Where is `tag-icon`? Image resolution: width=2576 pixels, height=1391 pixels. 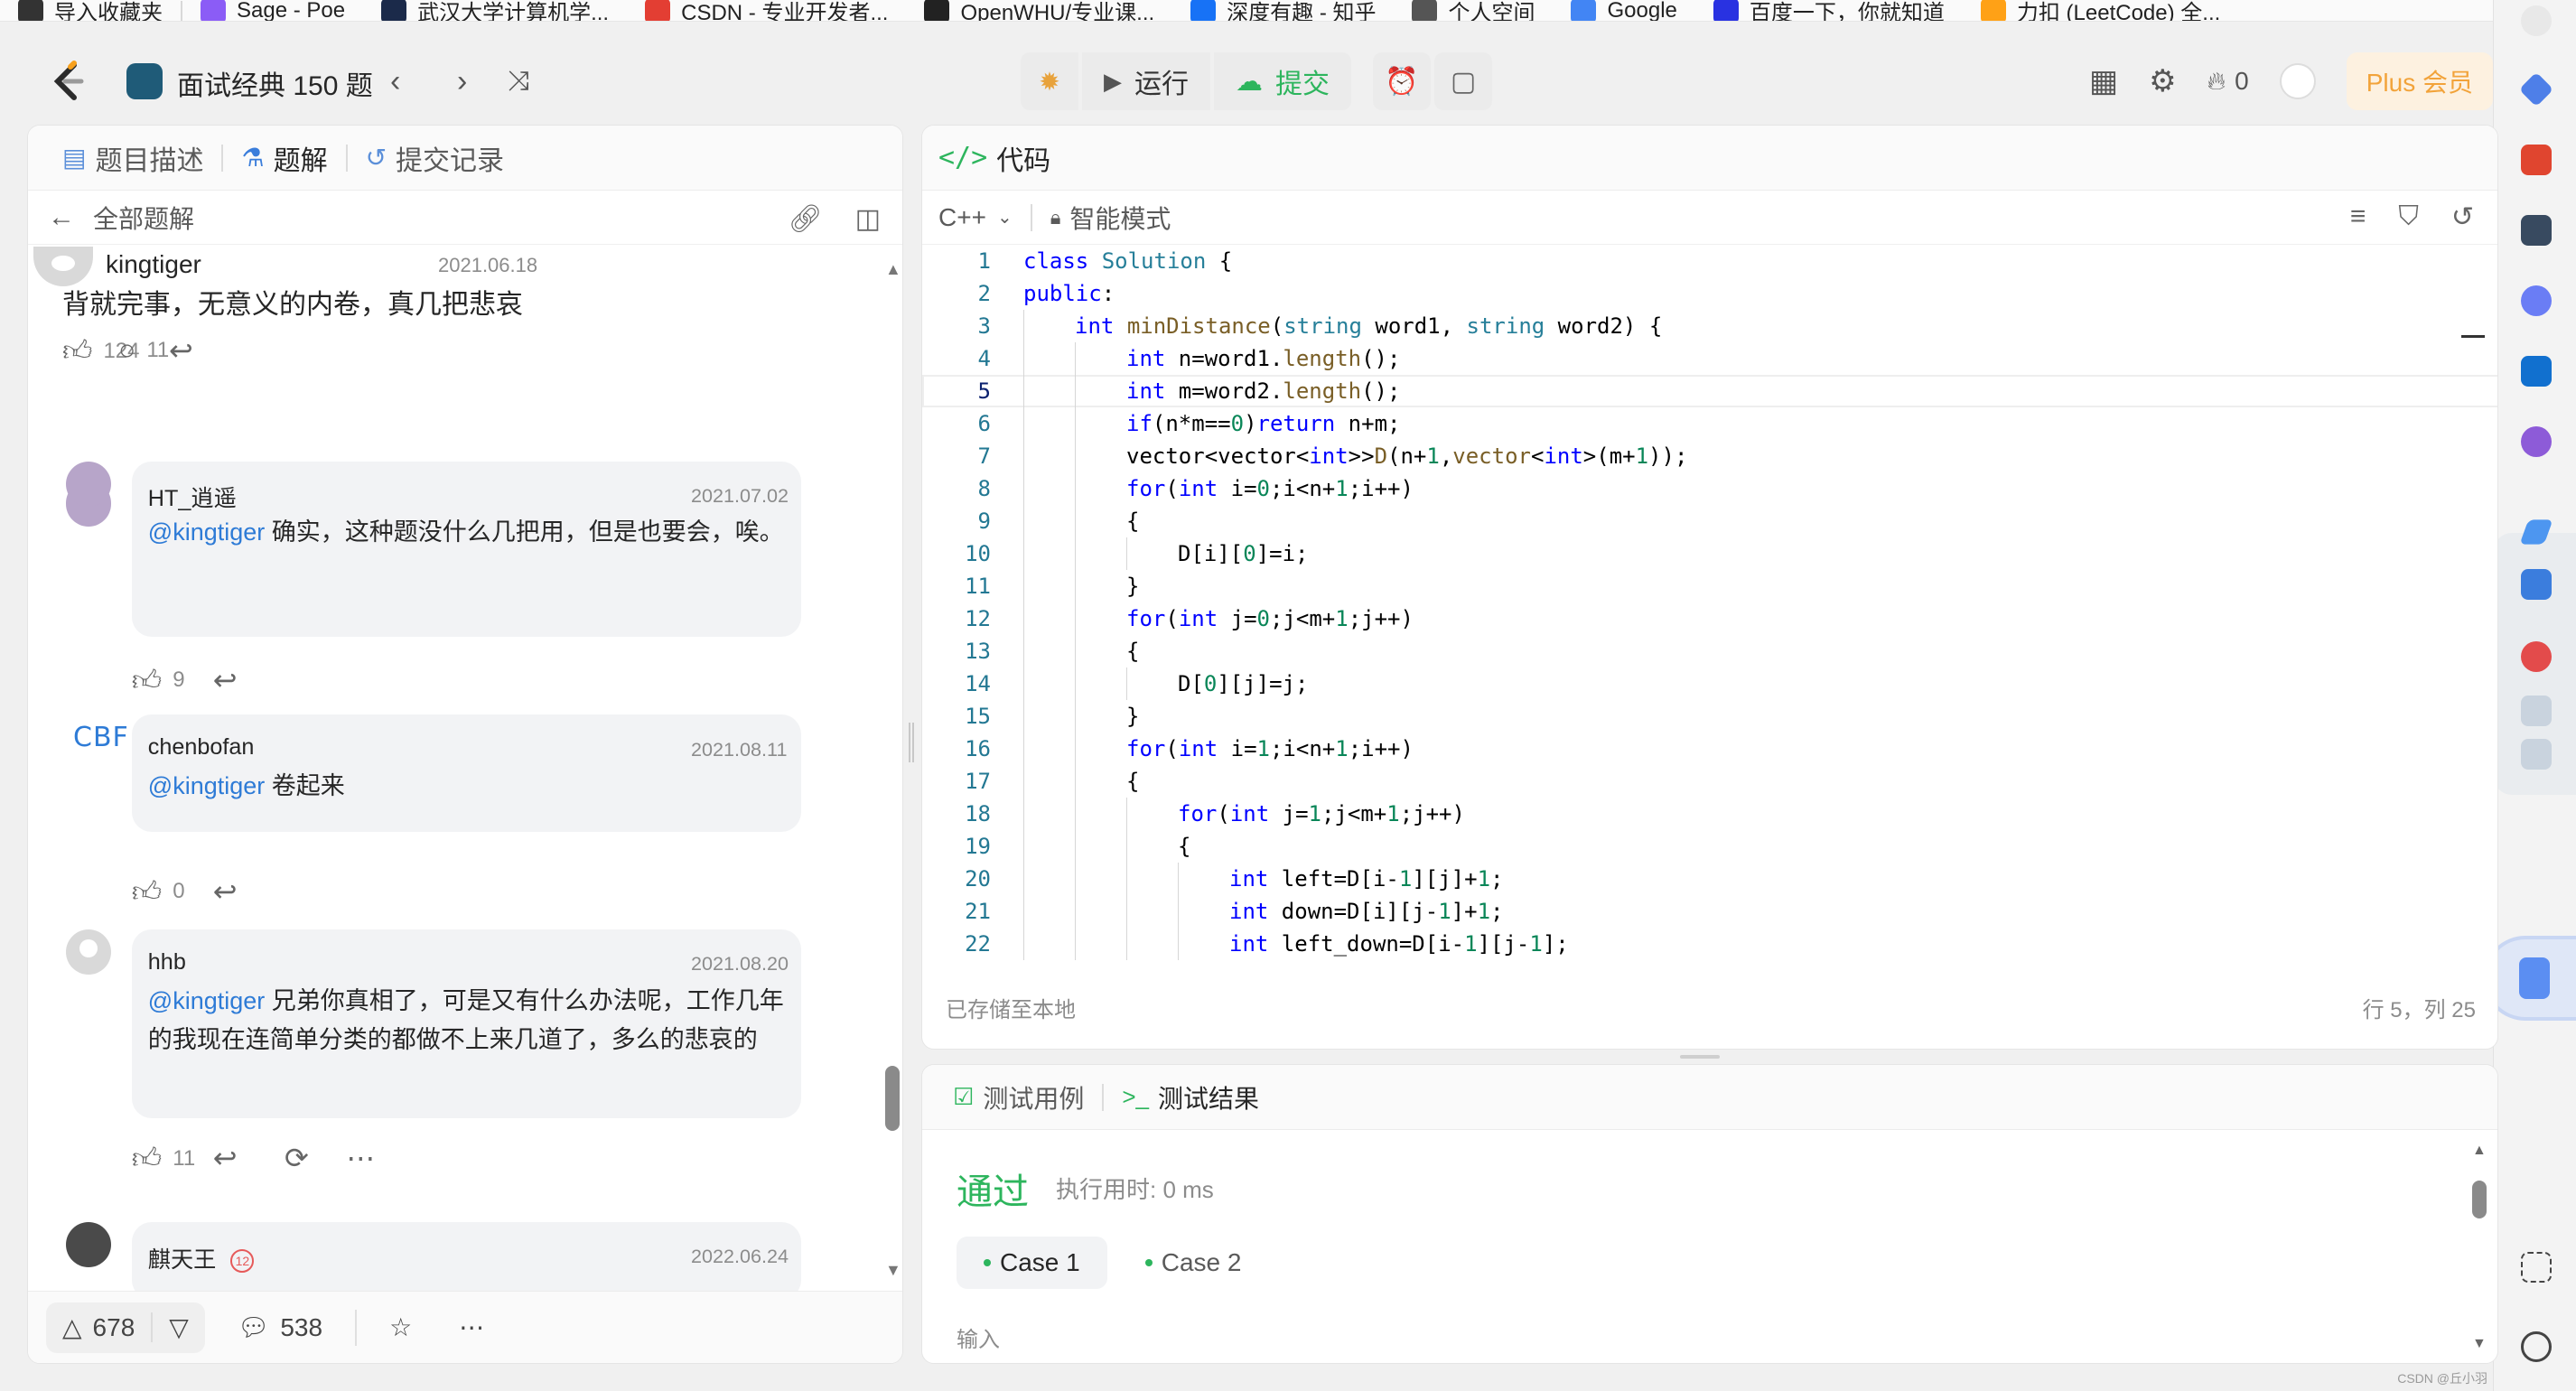
tag-icon is located at coordinates (2536, 89).